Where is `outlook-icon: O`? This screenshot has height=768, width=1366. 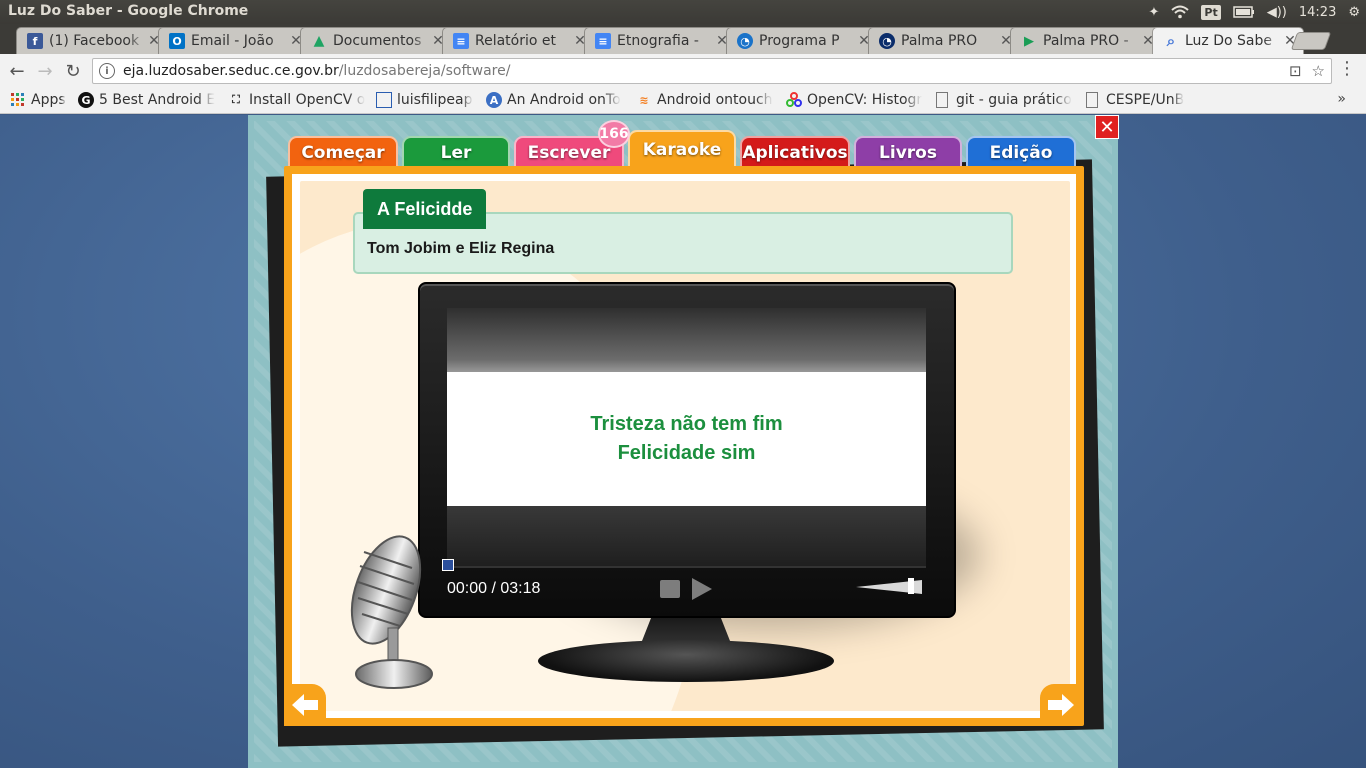
outlook-icon: O is located at coordinates (177, 41).